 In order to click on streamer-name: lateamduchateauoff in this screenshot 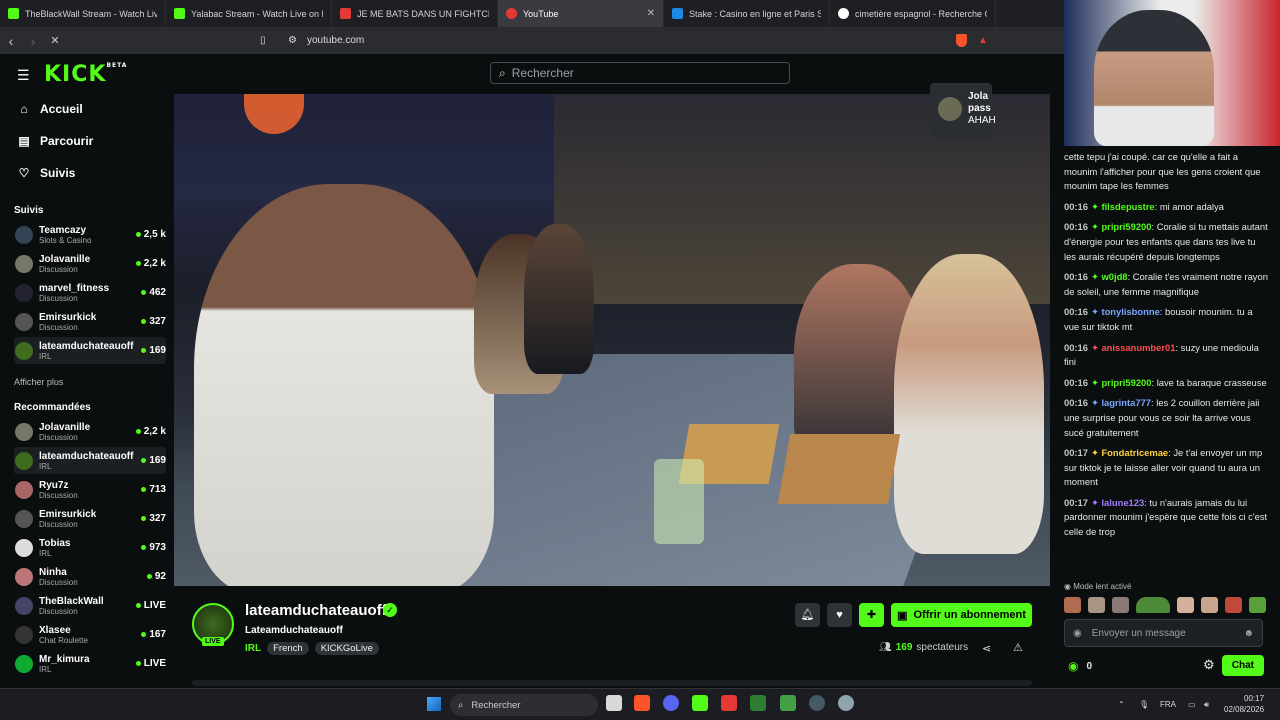, I will do `click(316, 610)`.